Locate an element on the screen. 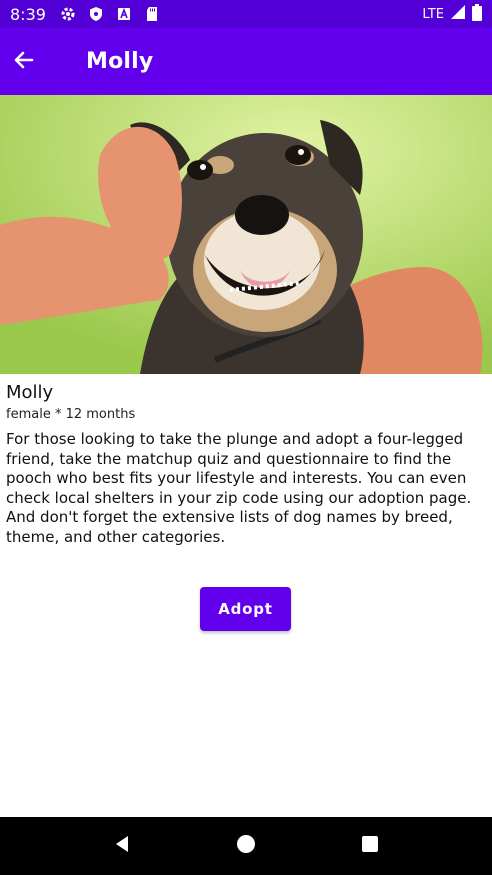 Image resolution: width=492 pixels, height=875 pixels. shield-icon is located at coordinates (96, 14).